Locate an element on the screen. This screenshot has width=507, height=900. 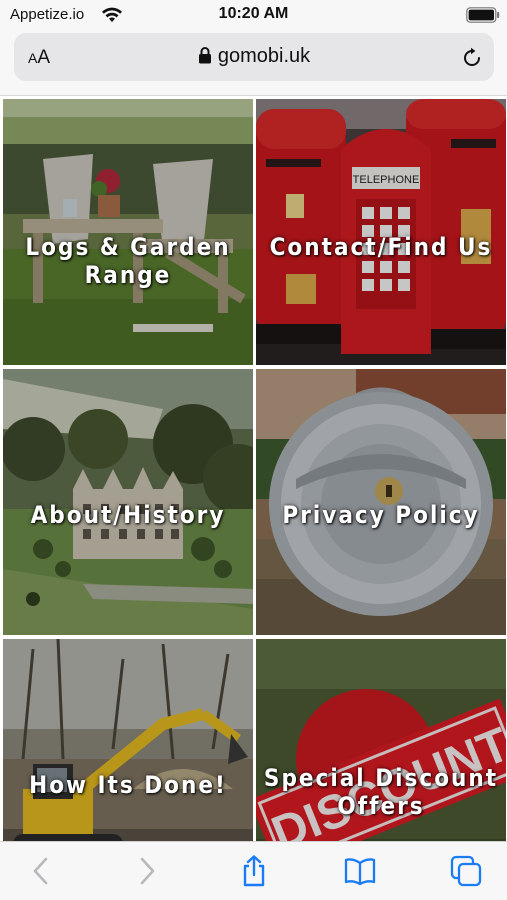
forward-icon is located at coordinates (147, 871).